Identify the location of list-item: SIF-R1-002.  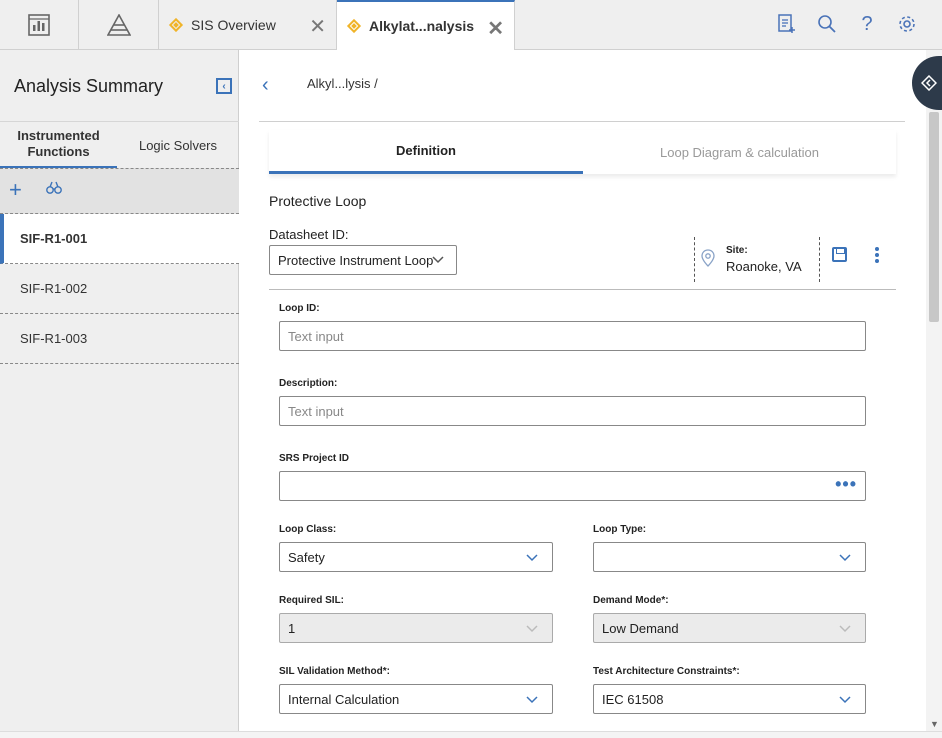
(119, 289).